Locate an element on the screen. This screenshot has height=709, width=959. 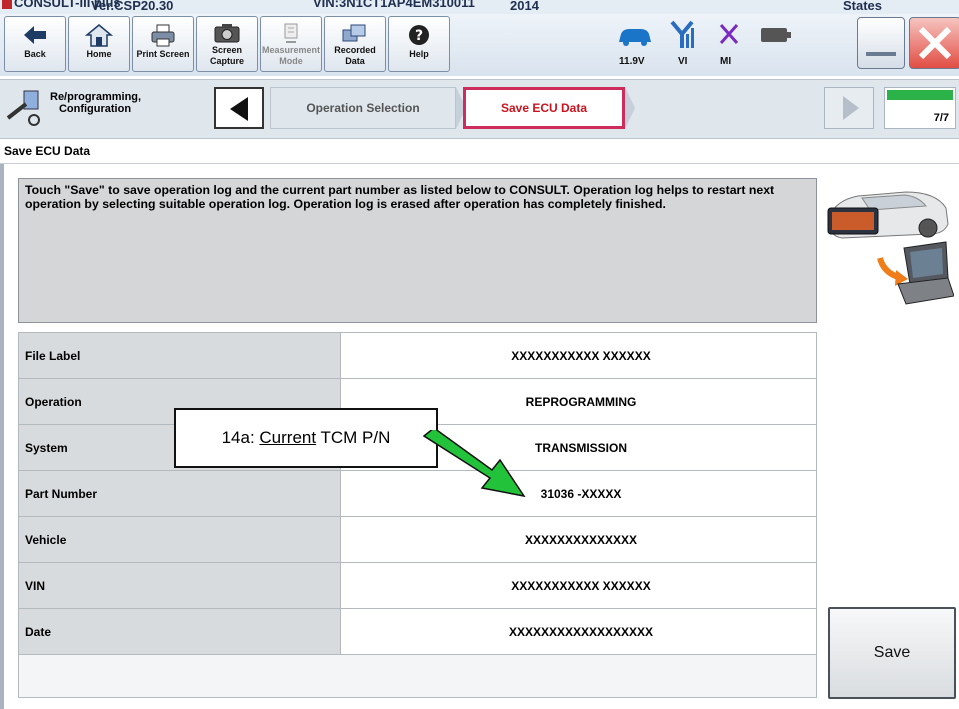
measurement-icon is located at coordinates (291, 33).